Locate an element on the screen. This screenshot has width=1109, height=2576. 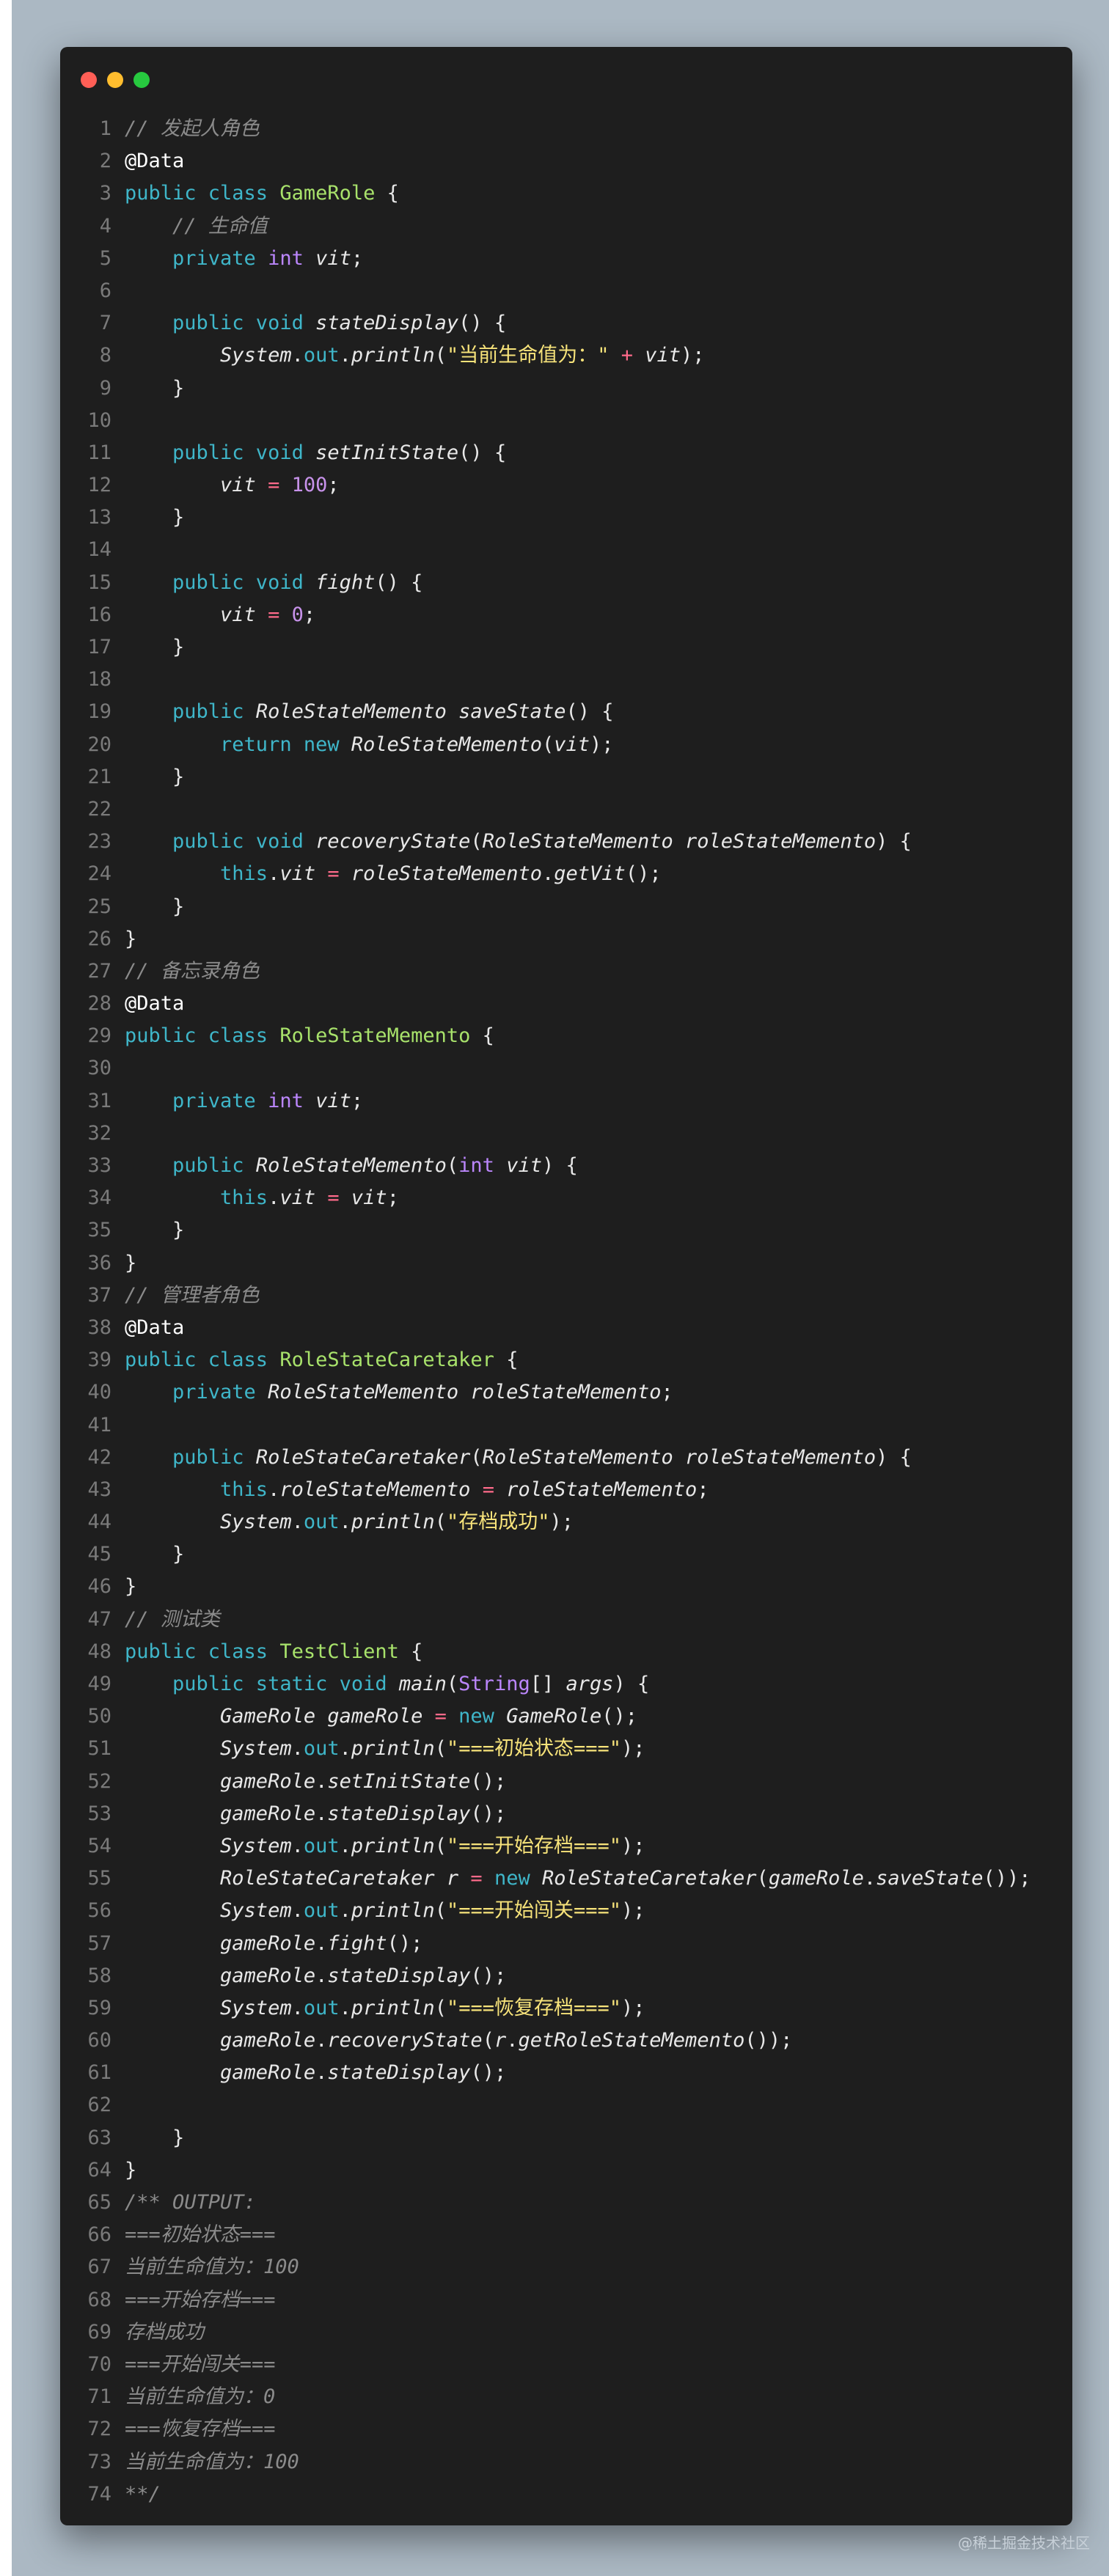
line-content: public static void main(String[] args) { is located at coordinates (591, 1684).